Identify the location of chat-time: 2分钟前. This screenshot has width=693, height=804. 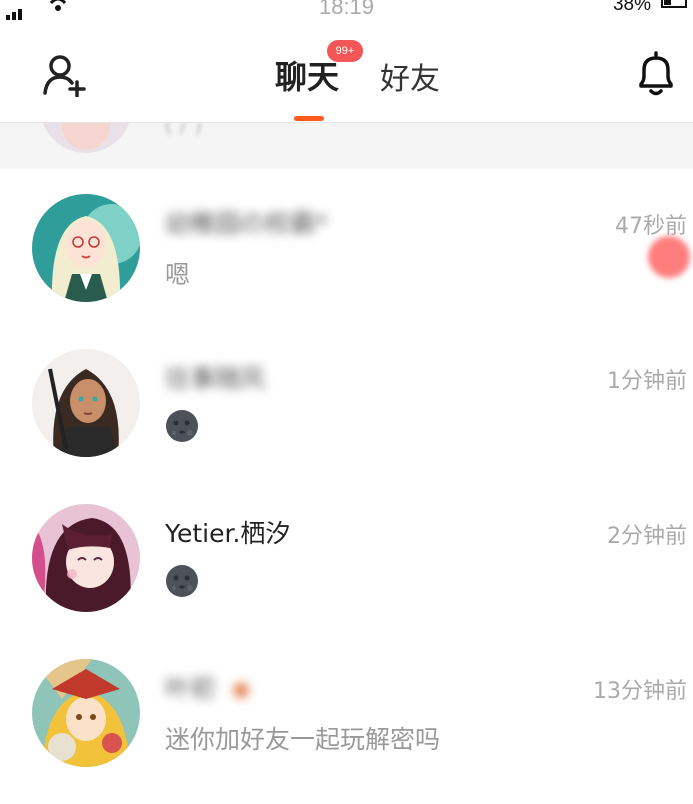
(647, 536).